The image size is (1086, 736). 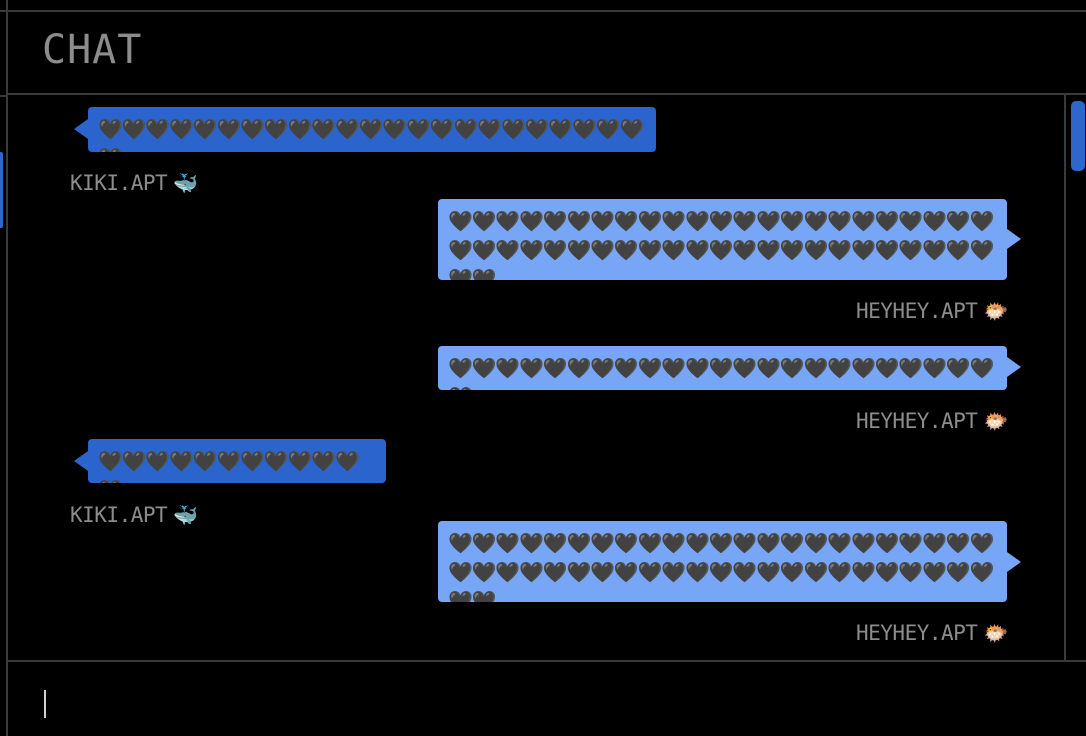 I want to click on scrollbar-thumb, so click(x=1078, y=136).